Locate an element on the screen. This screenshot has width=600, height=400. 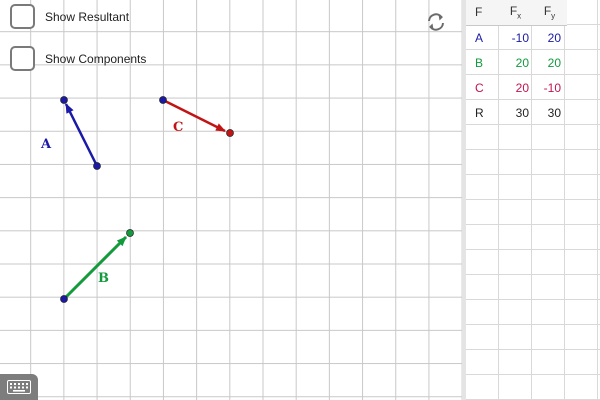
table-row: A -10 20 is located at coordinates (516, 37).